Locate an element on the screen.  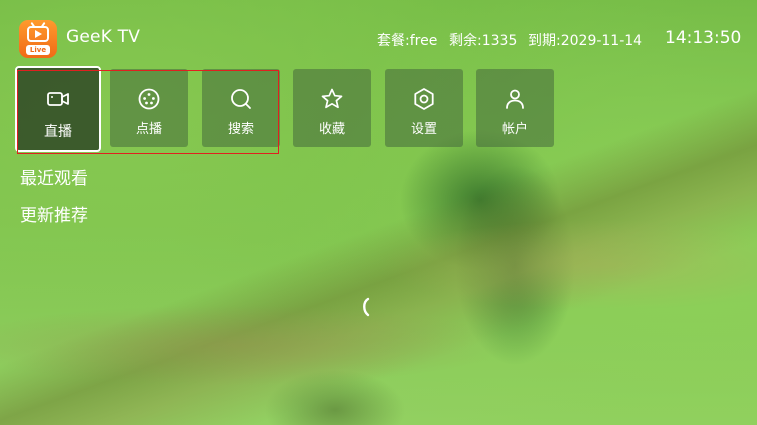
app-logo: Live is located at coordinates (38, 39).